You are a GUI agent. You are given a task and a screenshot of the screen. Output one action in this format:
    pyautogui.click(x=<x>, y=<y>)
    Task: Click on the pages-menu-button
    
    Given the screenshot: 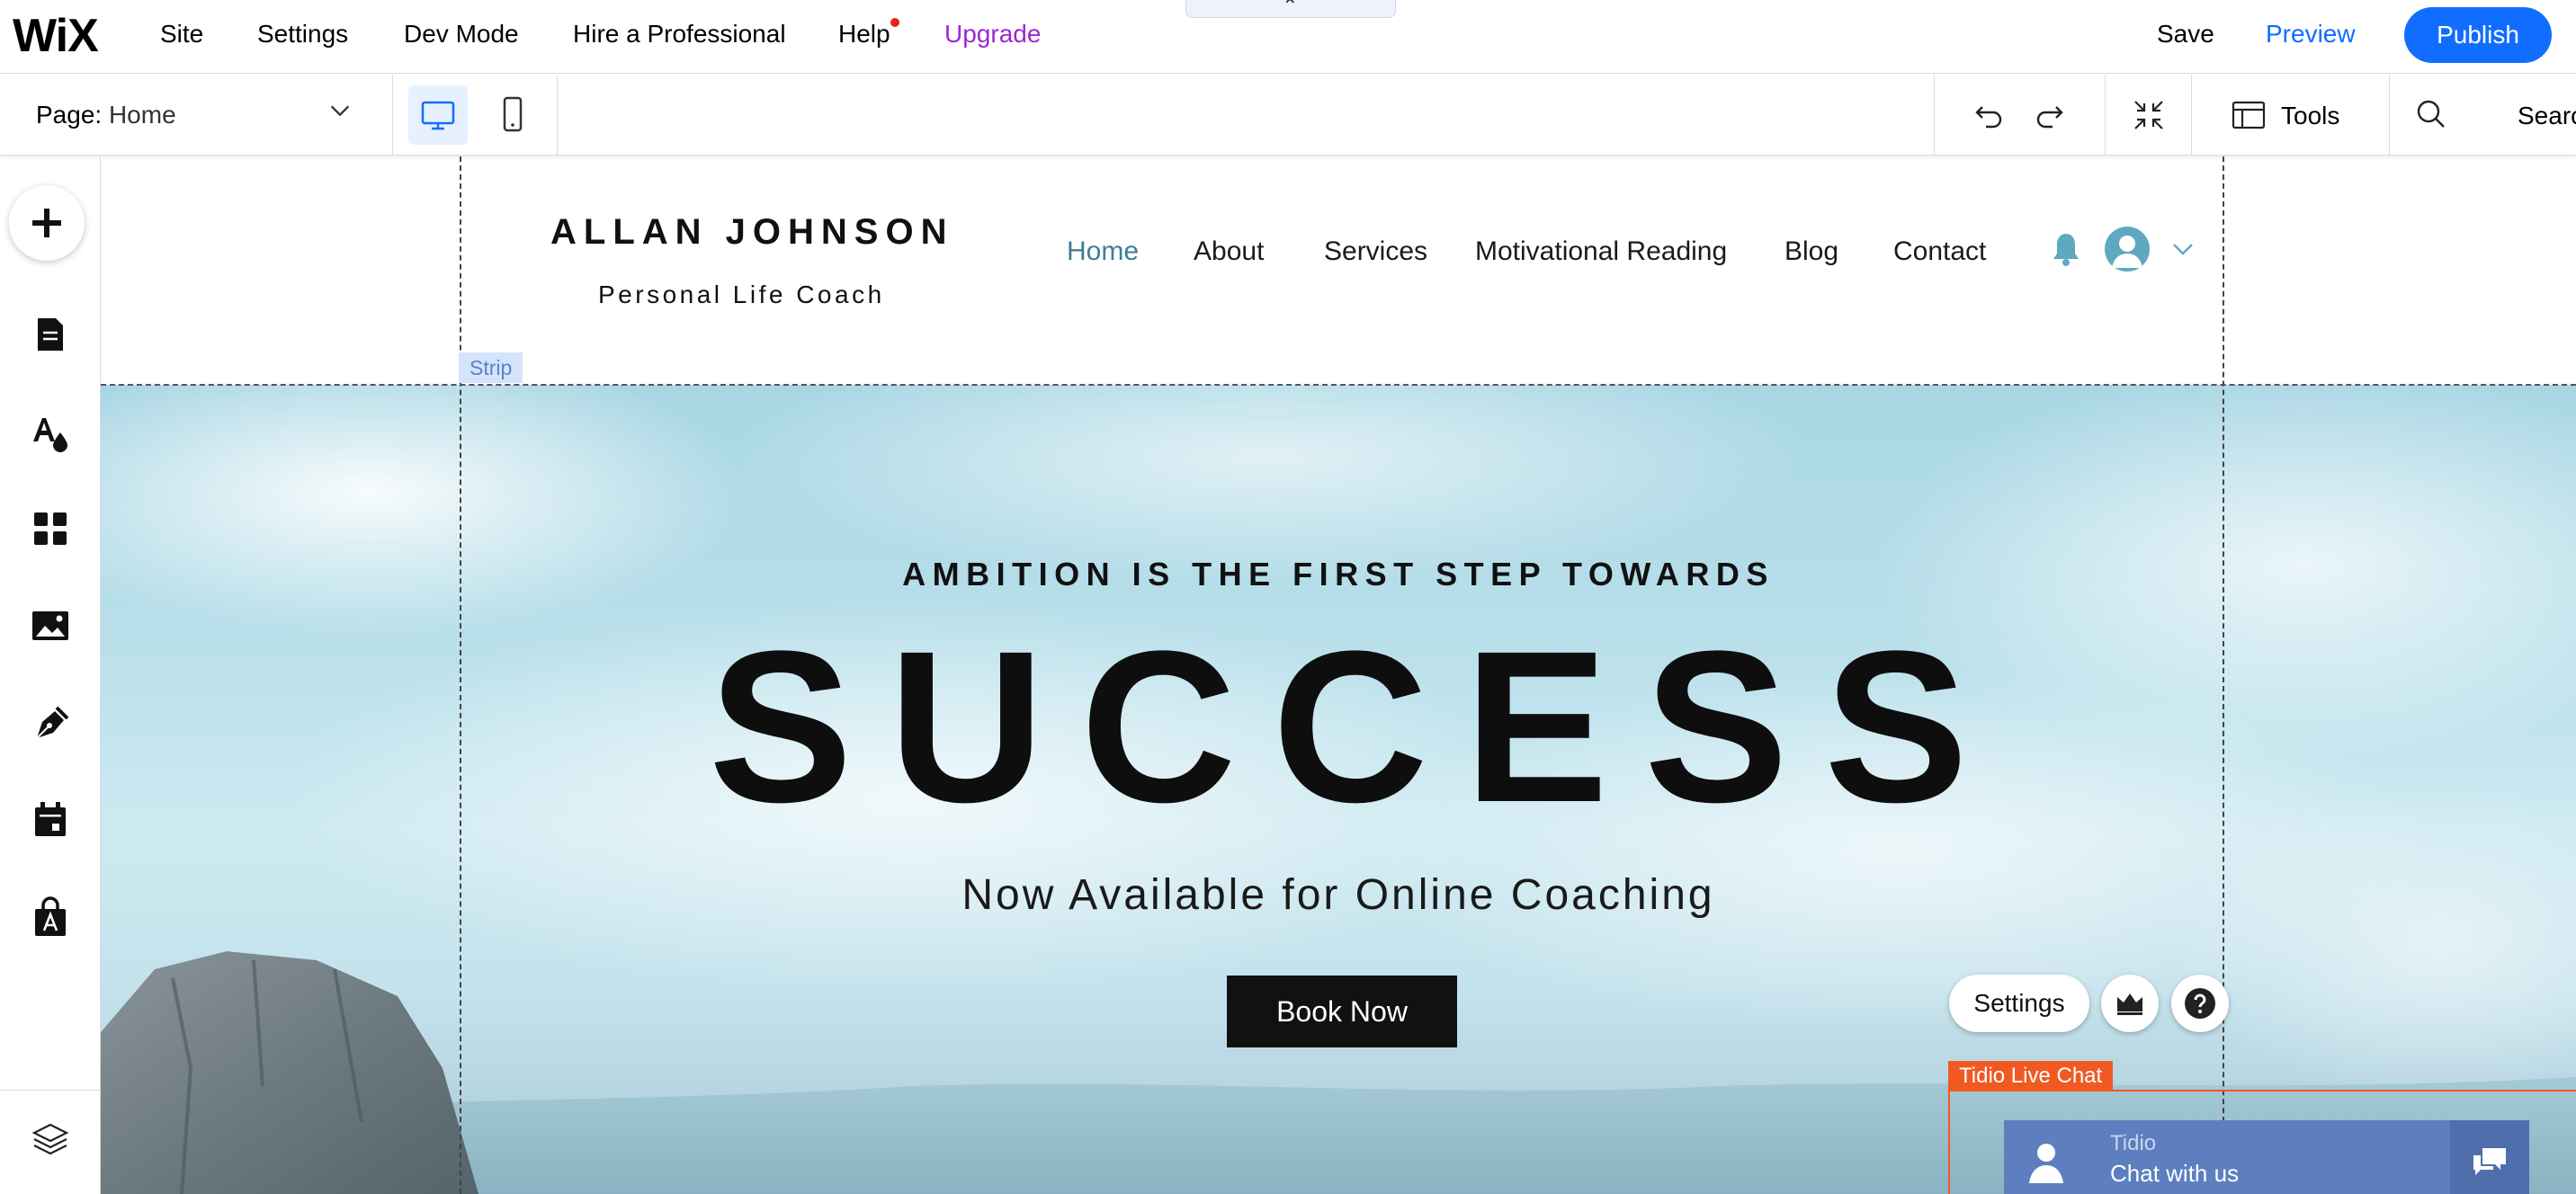 What is the action you would take?
    pyautogui.click(x=50, y=334)
    